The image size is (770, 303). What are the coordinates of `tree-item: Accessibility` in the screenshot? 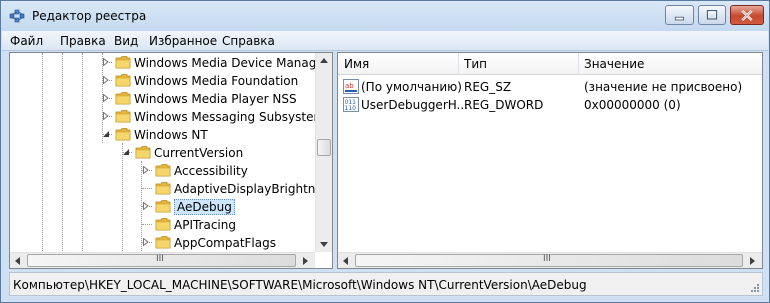 It's located at (162, 171).